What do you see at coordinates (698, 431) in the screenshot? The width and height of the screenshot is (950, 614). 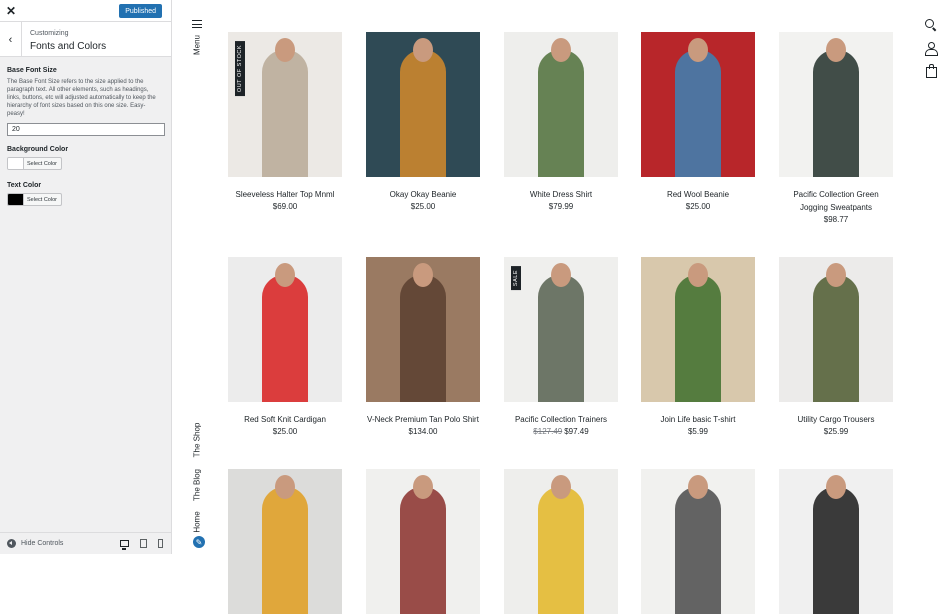 I see `product-current-price: $5.99` at bounding box center [698, 431].